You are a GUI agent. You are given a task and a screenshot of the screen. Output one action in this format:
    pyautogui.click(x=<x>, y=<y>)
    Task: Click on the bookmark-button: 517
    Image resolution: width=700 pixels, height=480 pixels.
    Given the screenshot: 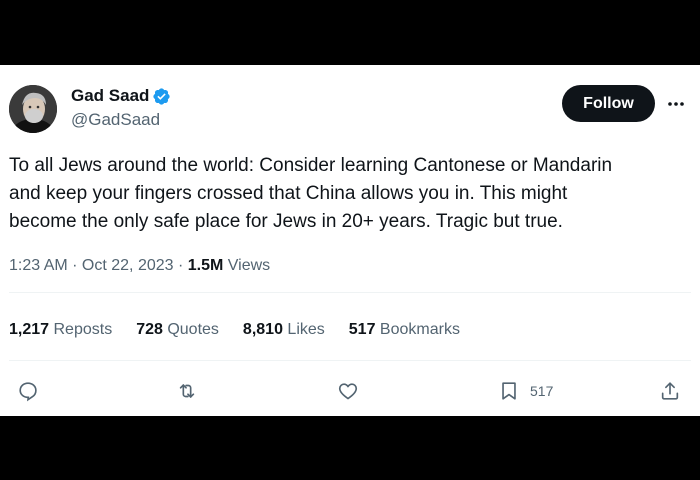 What is the action you would take?
    pyautogui.click(x=525, y=391)
    